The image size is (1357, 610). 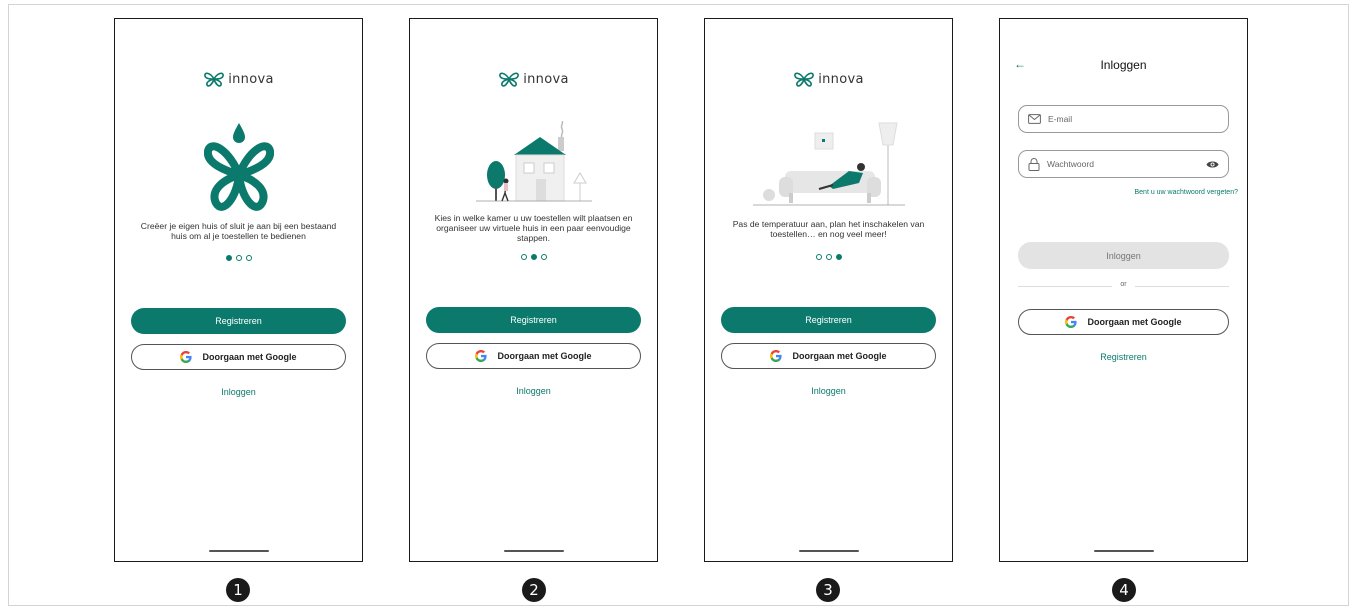 What do you see at coordinates (1124, 590) in the screenshot?
I see `step-marker: 4` at bounding box center [1124, 590].